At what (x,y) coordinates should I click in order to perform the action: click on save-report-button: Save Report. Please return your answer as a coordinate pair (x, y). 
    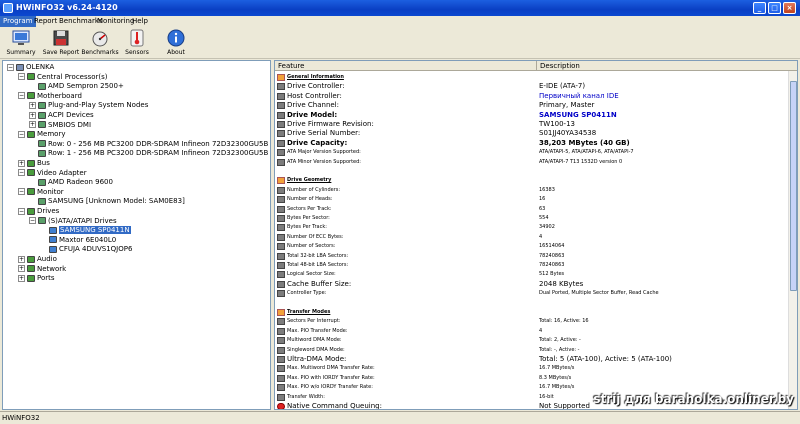
    Looking at the image, I should click on (61, 43).